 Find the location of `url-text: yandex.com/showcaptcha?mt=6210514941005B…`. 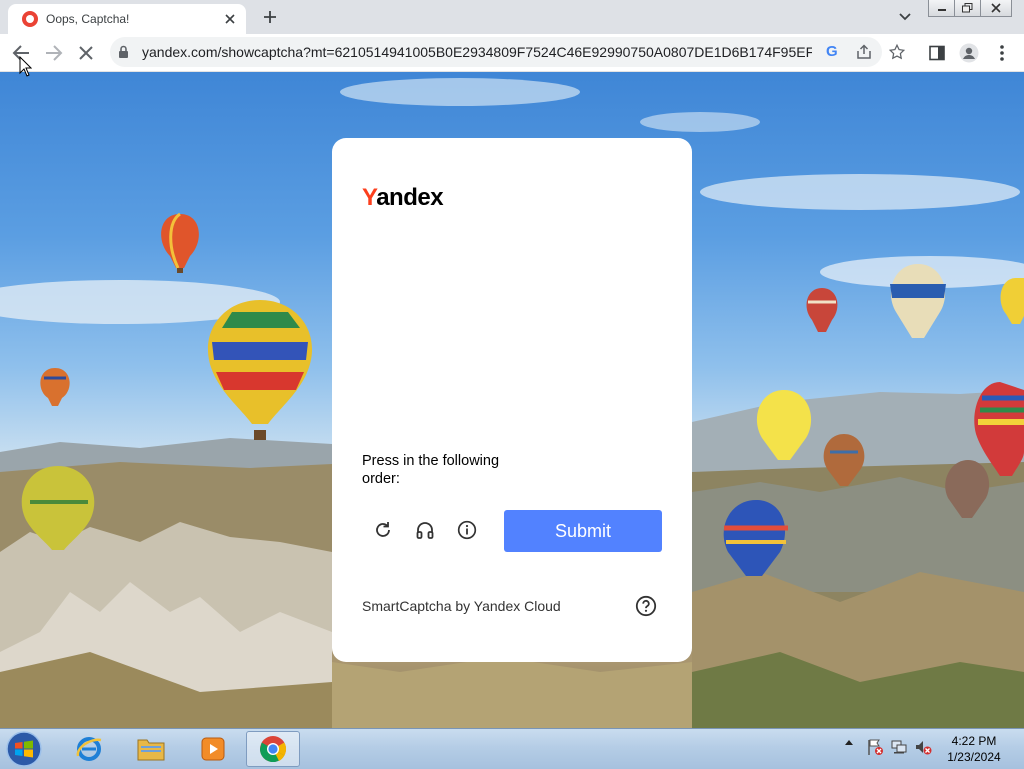

url-text: yandex.com/showcaptcha?mt=6210514941005B… is located at coordinates (477, 52).